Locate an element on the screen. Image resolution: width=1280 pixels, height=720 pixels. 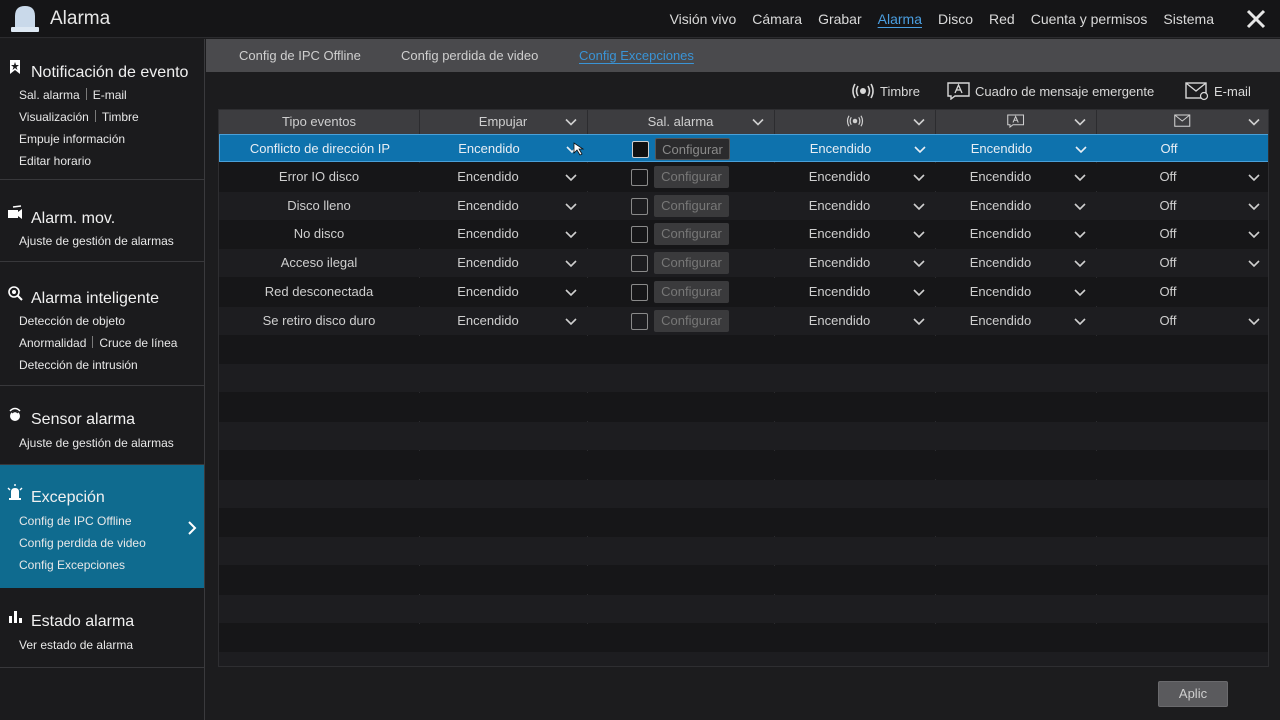
nav-grabar: Grabar is located at coordinates (840, 19).